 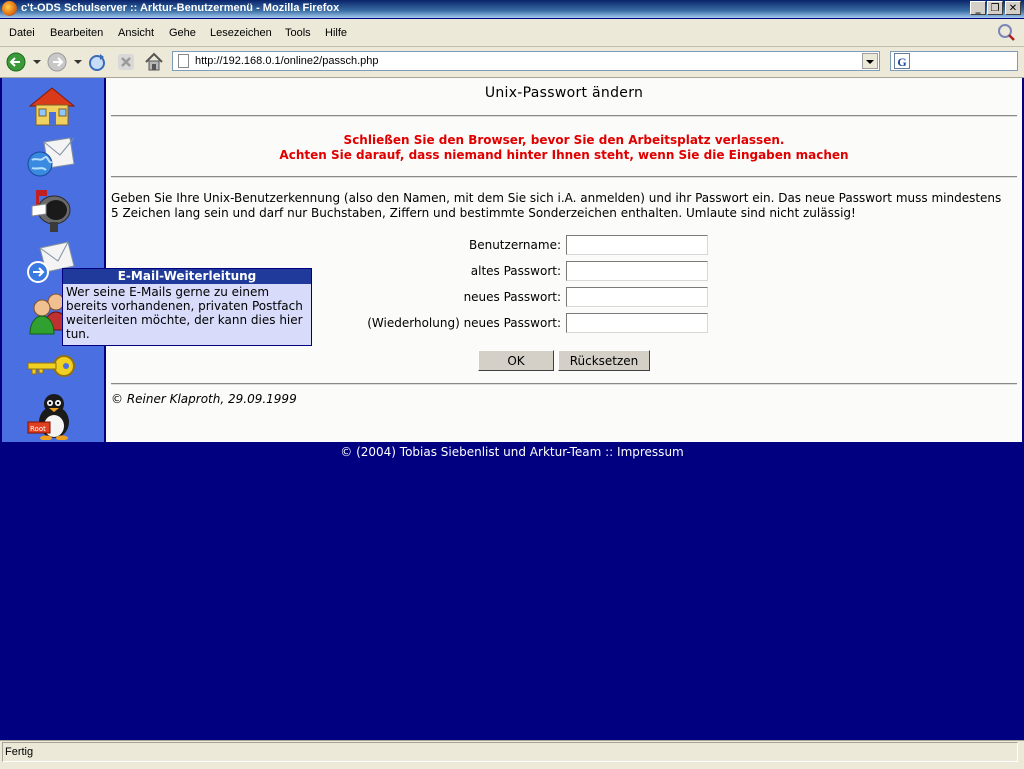 What do you see at coordinates (902, 61) in the screenshot?
I see `google-search-icon: G` at bounding box center [902, 61].